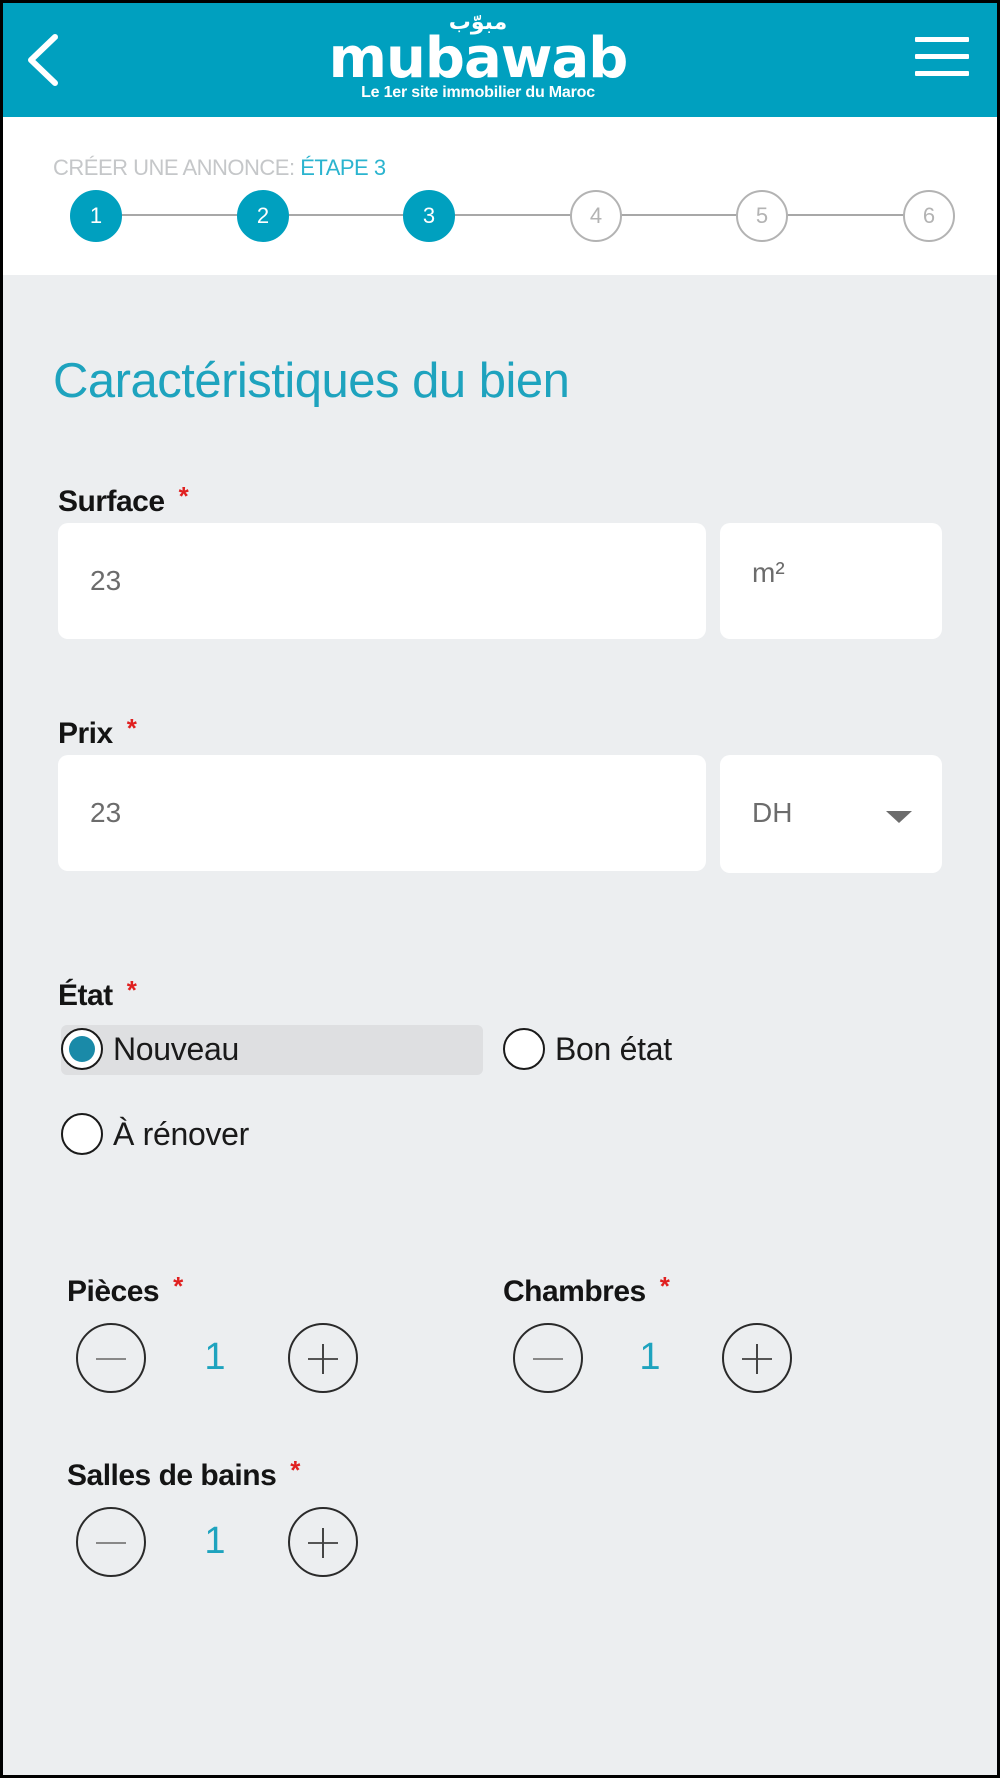 This screenshot has width=1000, height=1778. I want to click on hamburger-menu-icon, so click(943, 59).